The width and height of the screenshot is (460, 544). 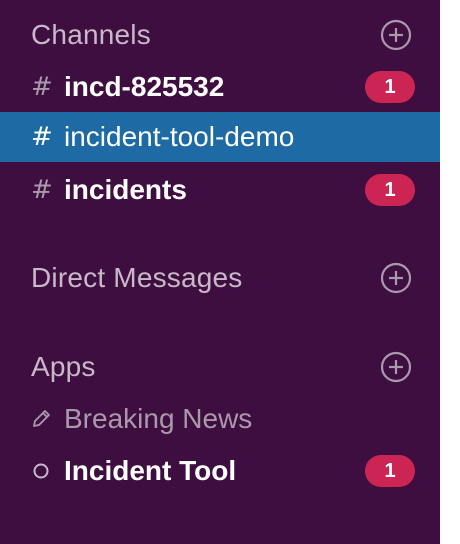 What do you see at coordinates (158, 418) in the screenshot?
I see `app-name: Breaking News` at bounding box center [158, 418].